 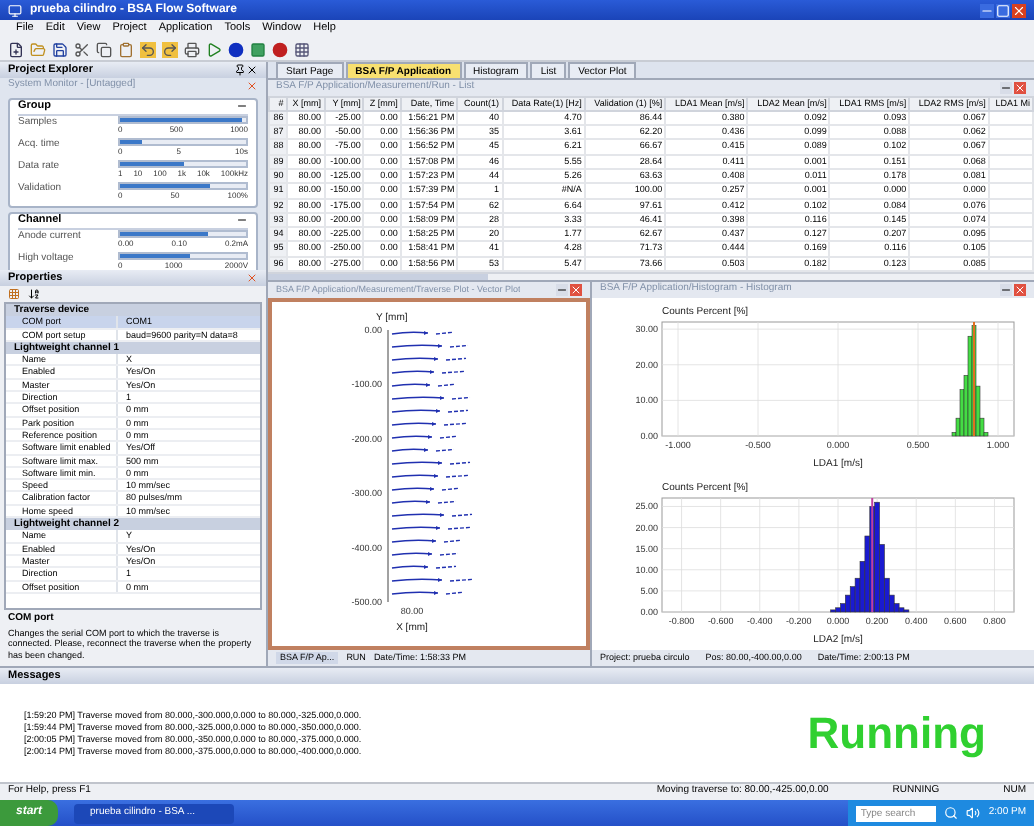 I want to click on scissors-icon, so click(x=82, y=49).